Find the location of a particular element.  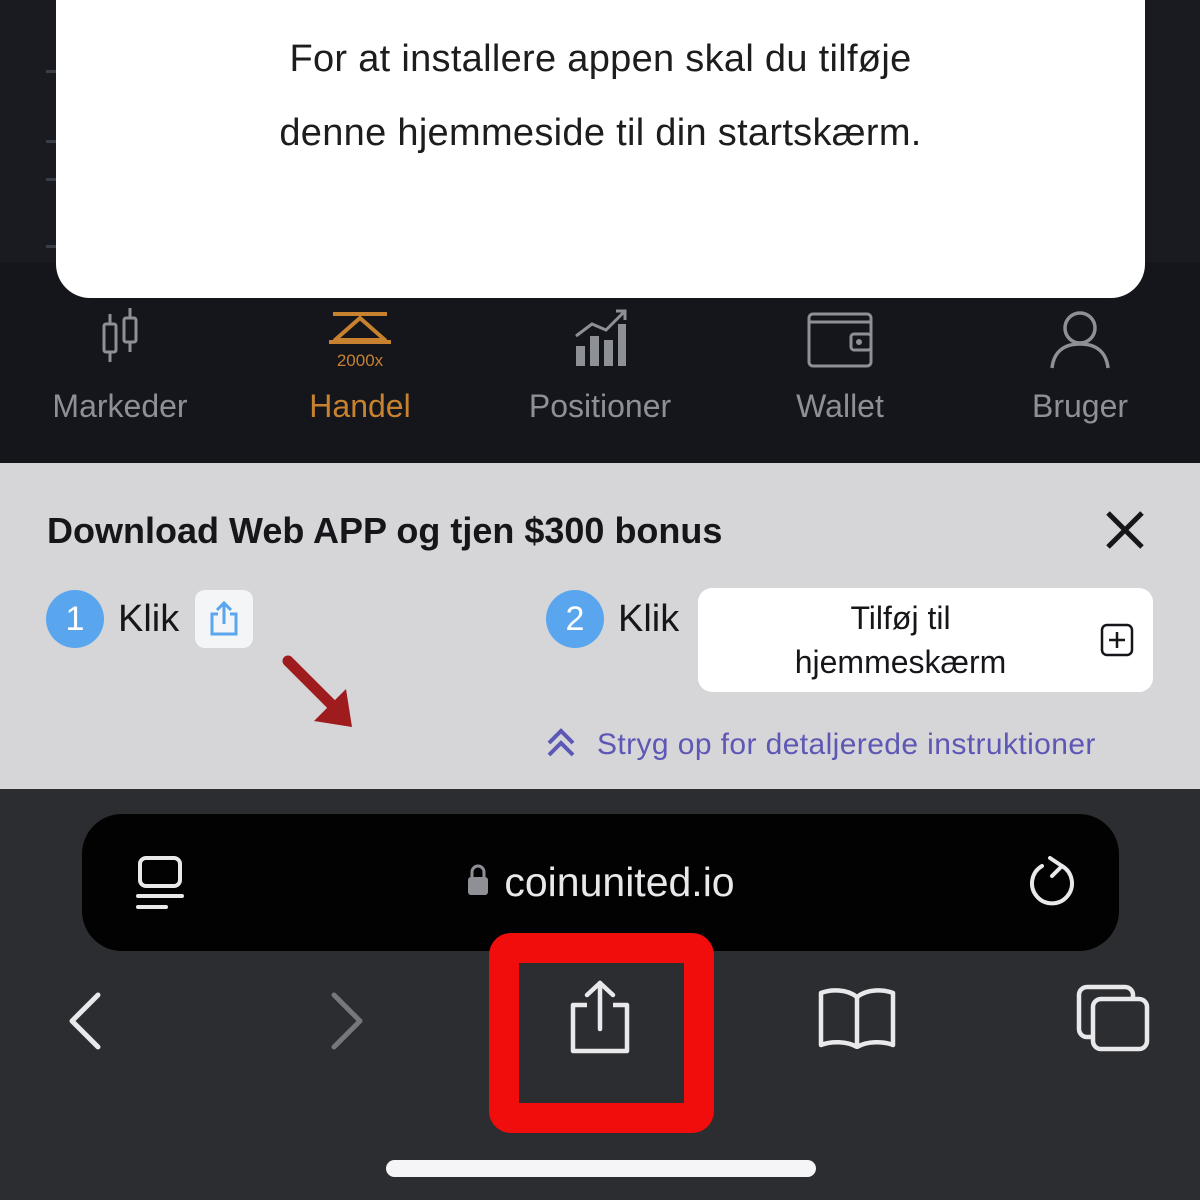

plus-square-icon is located at coordinates (1117, 642).